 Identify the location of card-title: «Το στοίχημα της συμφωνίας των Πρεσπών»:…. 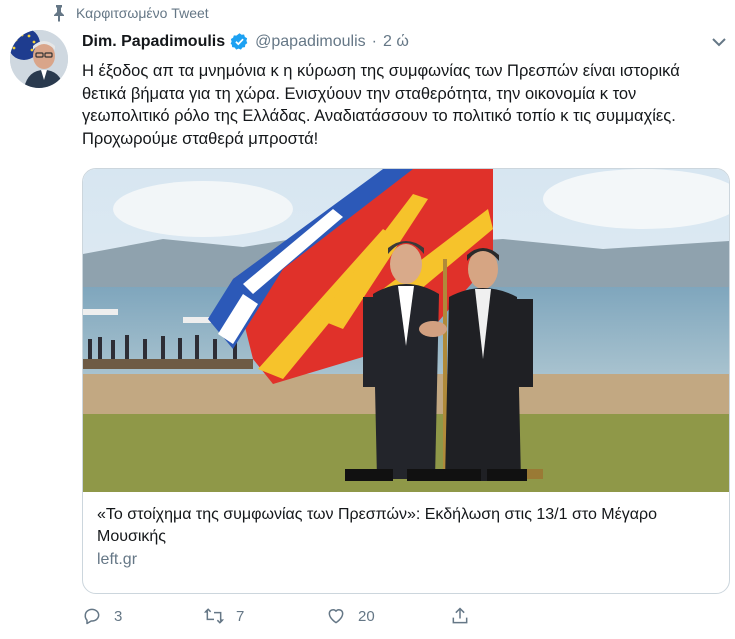
(406, 526).